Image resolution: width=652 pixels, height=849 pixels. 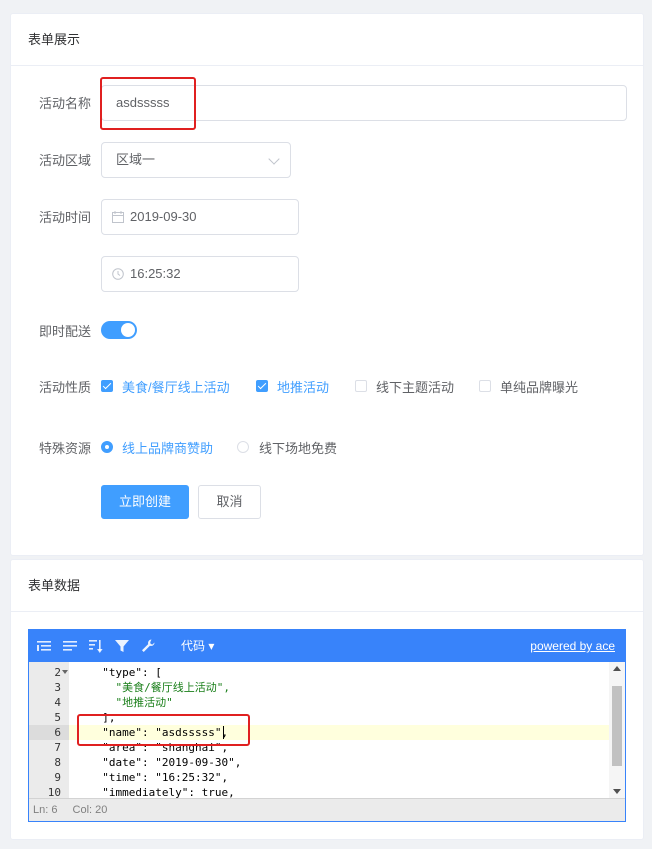 I want to click on status-line: Ln: 6, so click(x=45, y=810).